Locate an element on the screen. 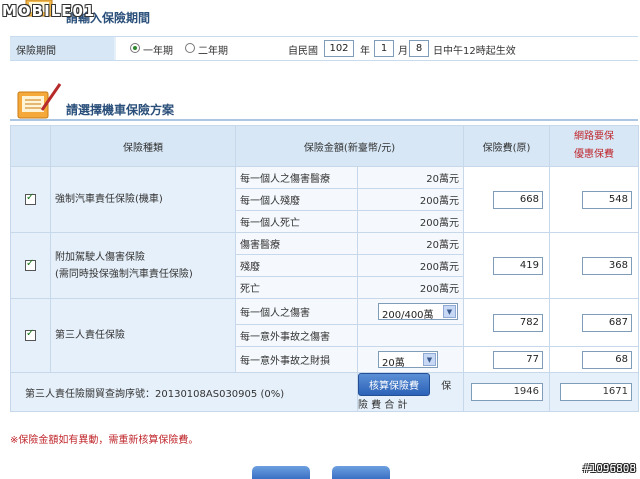 This screenshot has height=479, width=640. total-original-cell: 1946 is located at coordinates (507, 392).